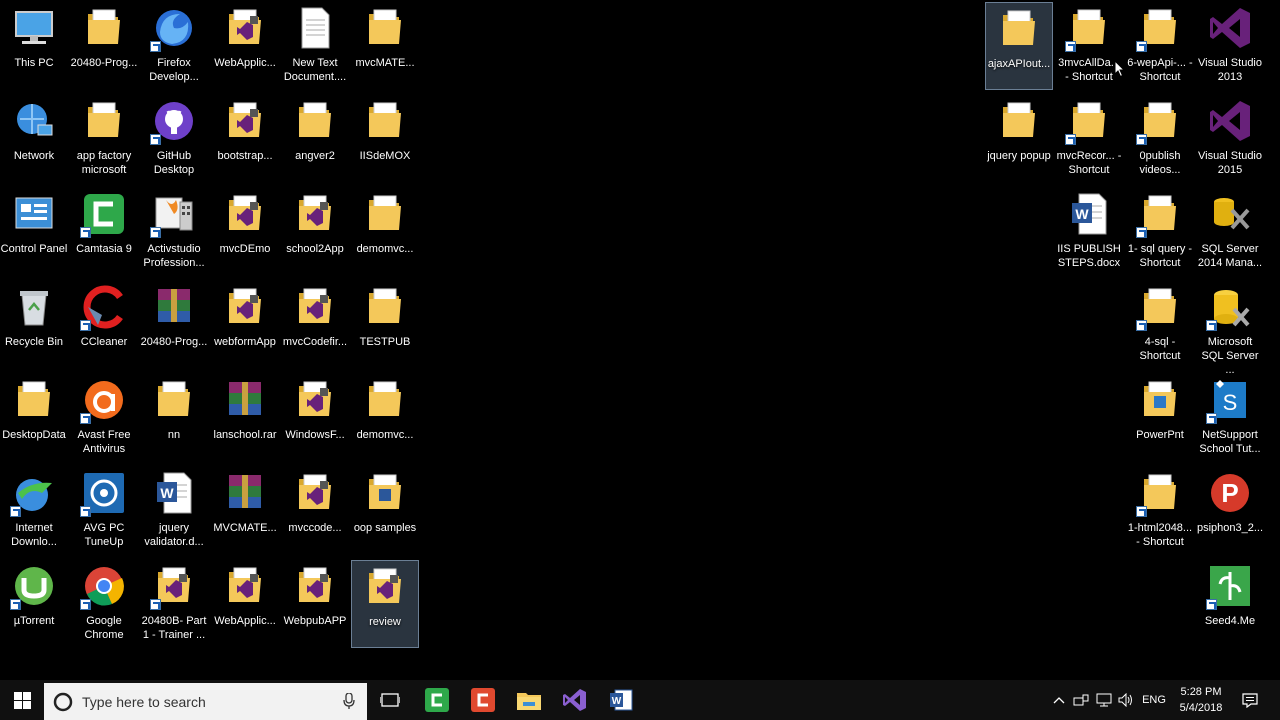 This screenshot has width=1280, height=720. Describe the element at coordinates (390, 700) in the screenshot. I see `task-view-button` at that location.